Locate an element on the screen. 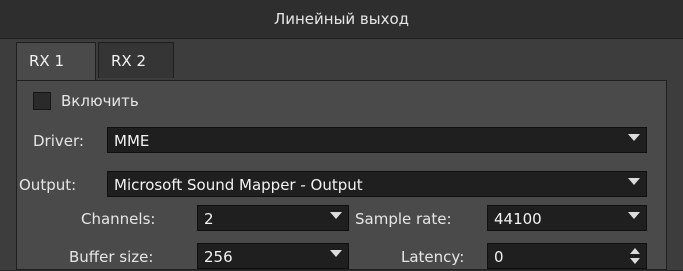 The height and width of the screenshot is (271, 683). buffer-size-value: 256 is located at coordinates (218, 257).